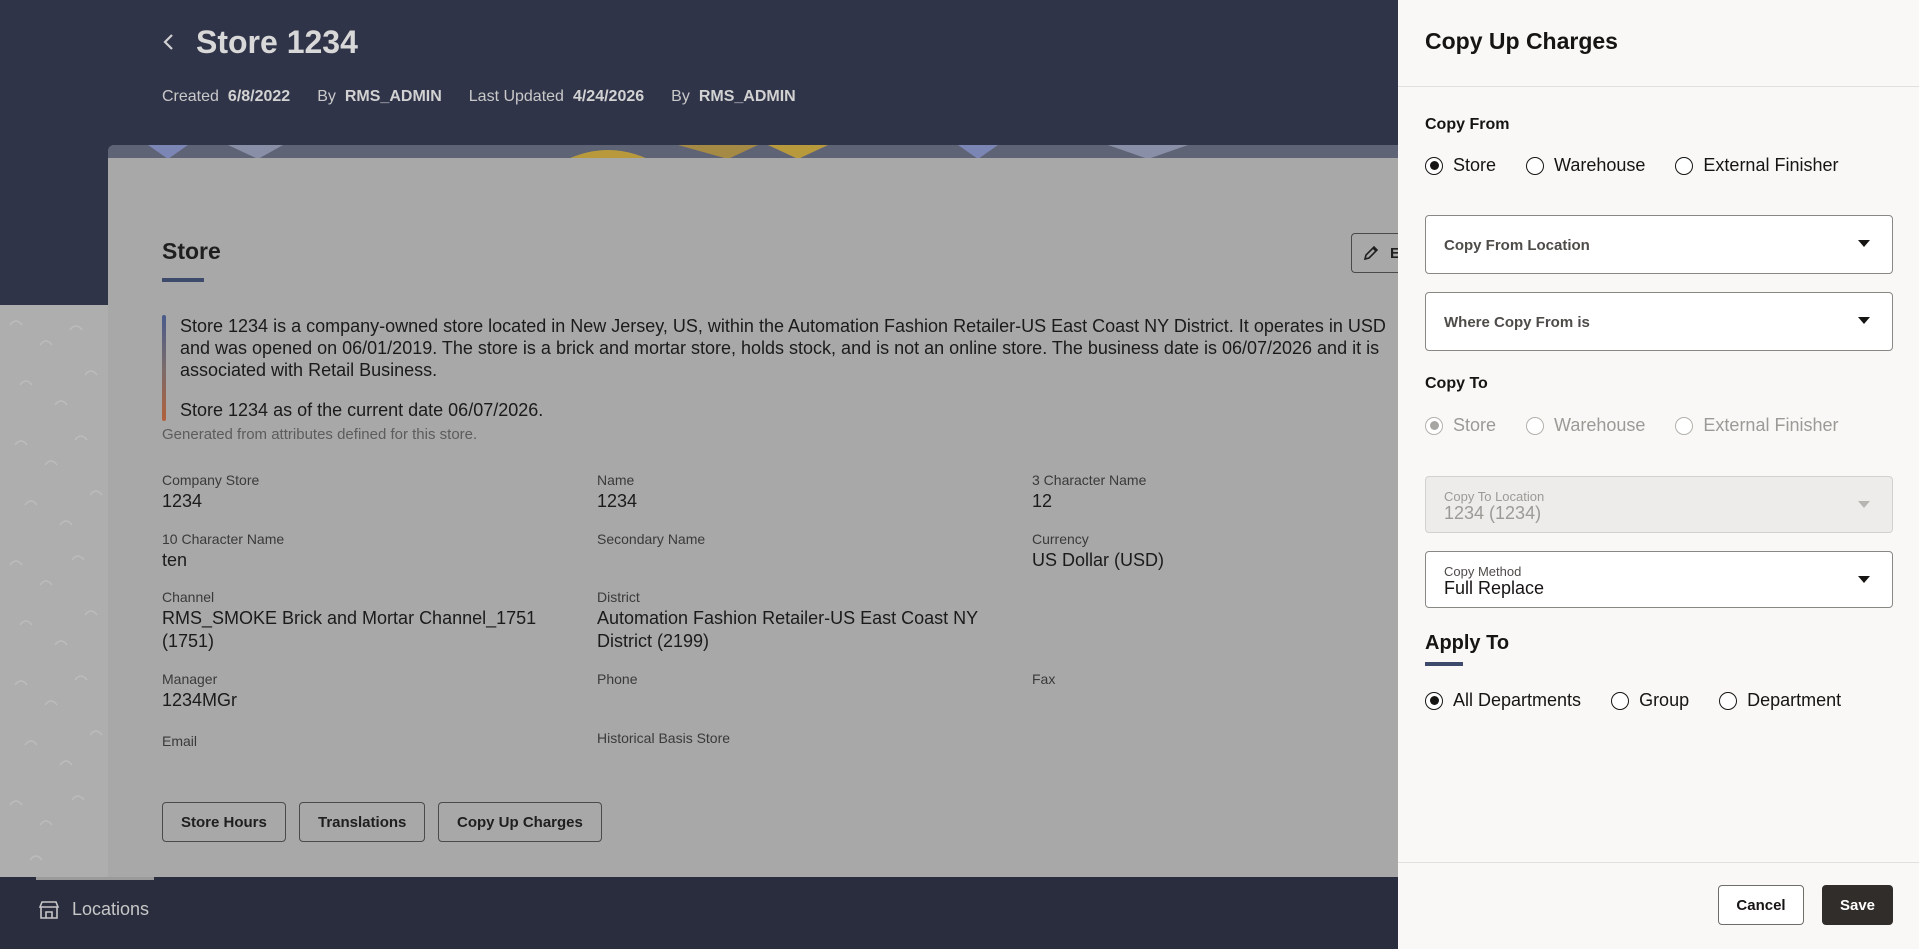  I want to click on field-label: Phone, so click(617, 679).